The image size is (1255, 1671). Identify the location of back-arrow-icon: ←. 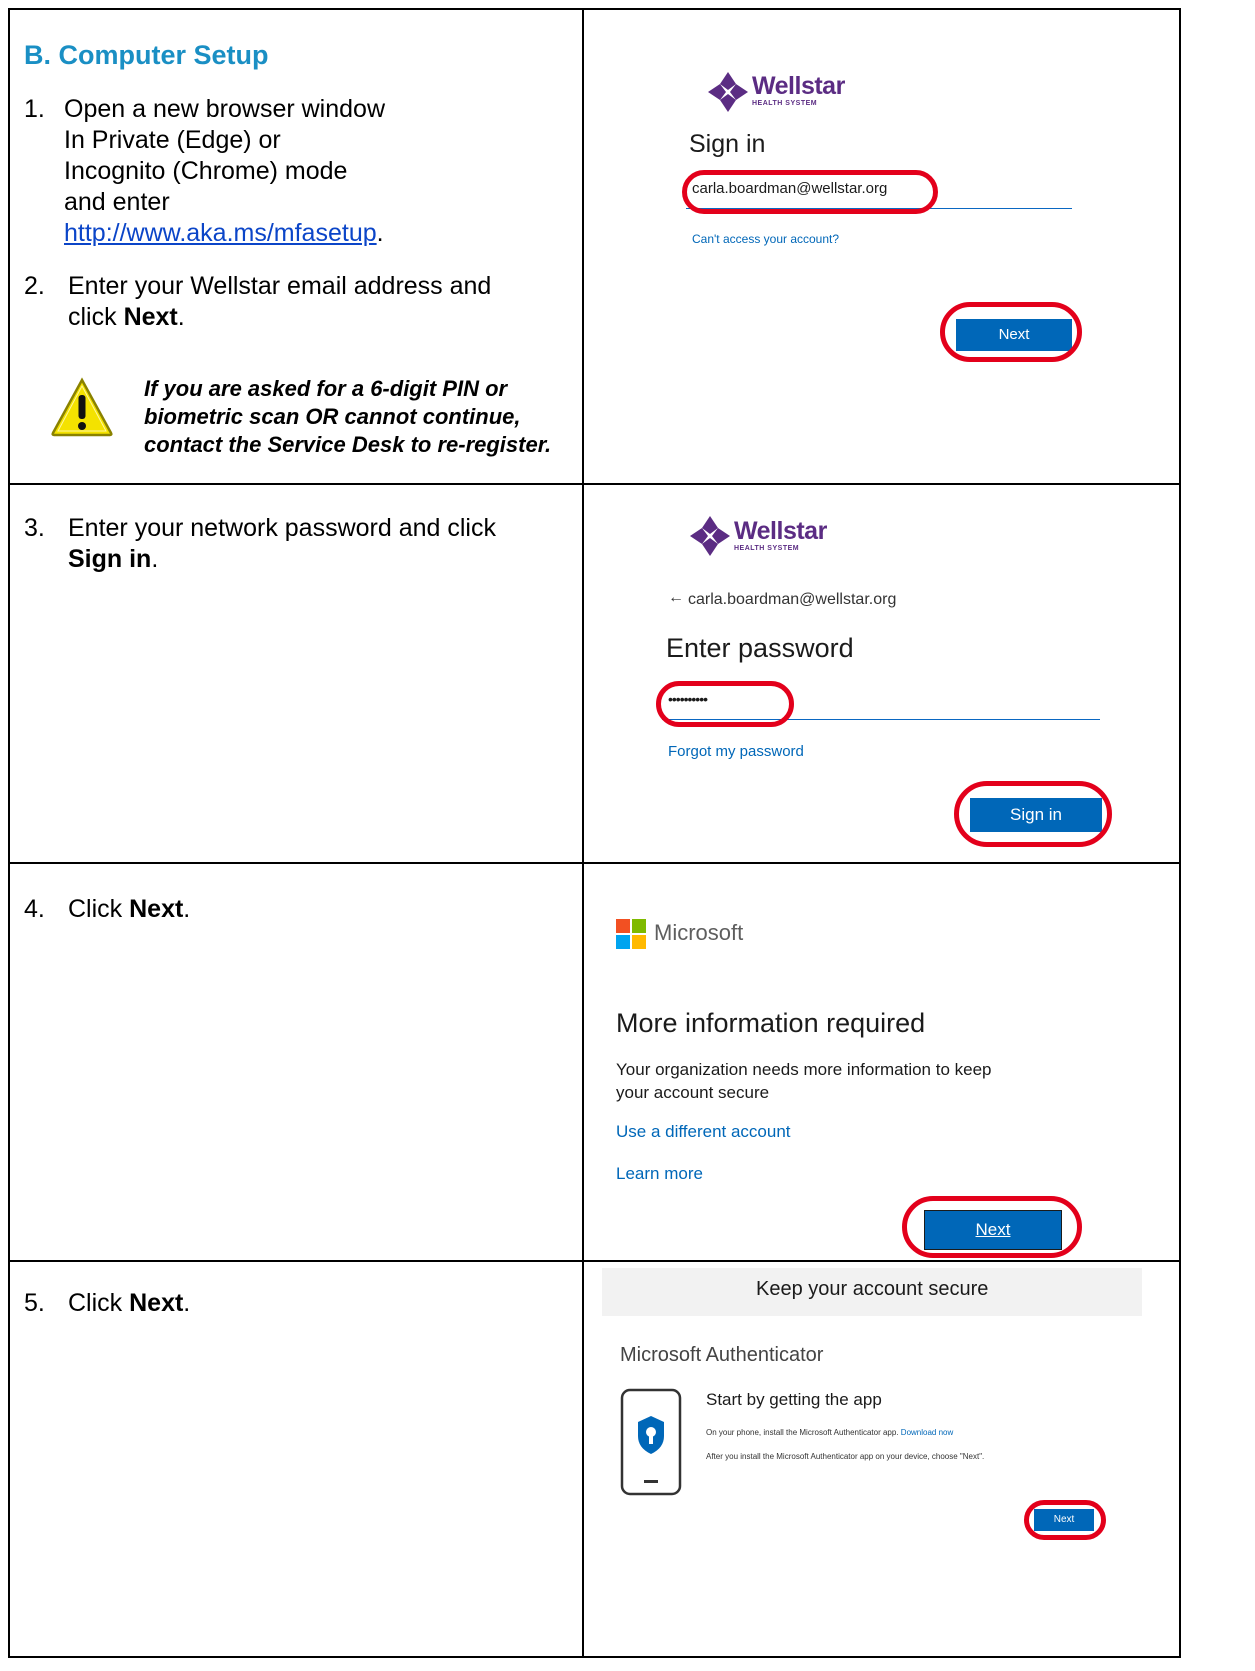
(676, 598).